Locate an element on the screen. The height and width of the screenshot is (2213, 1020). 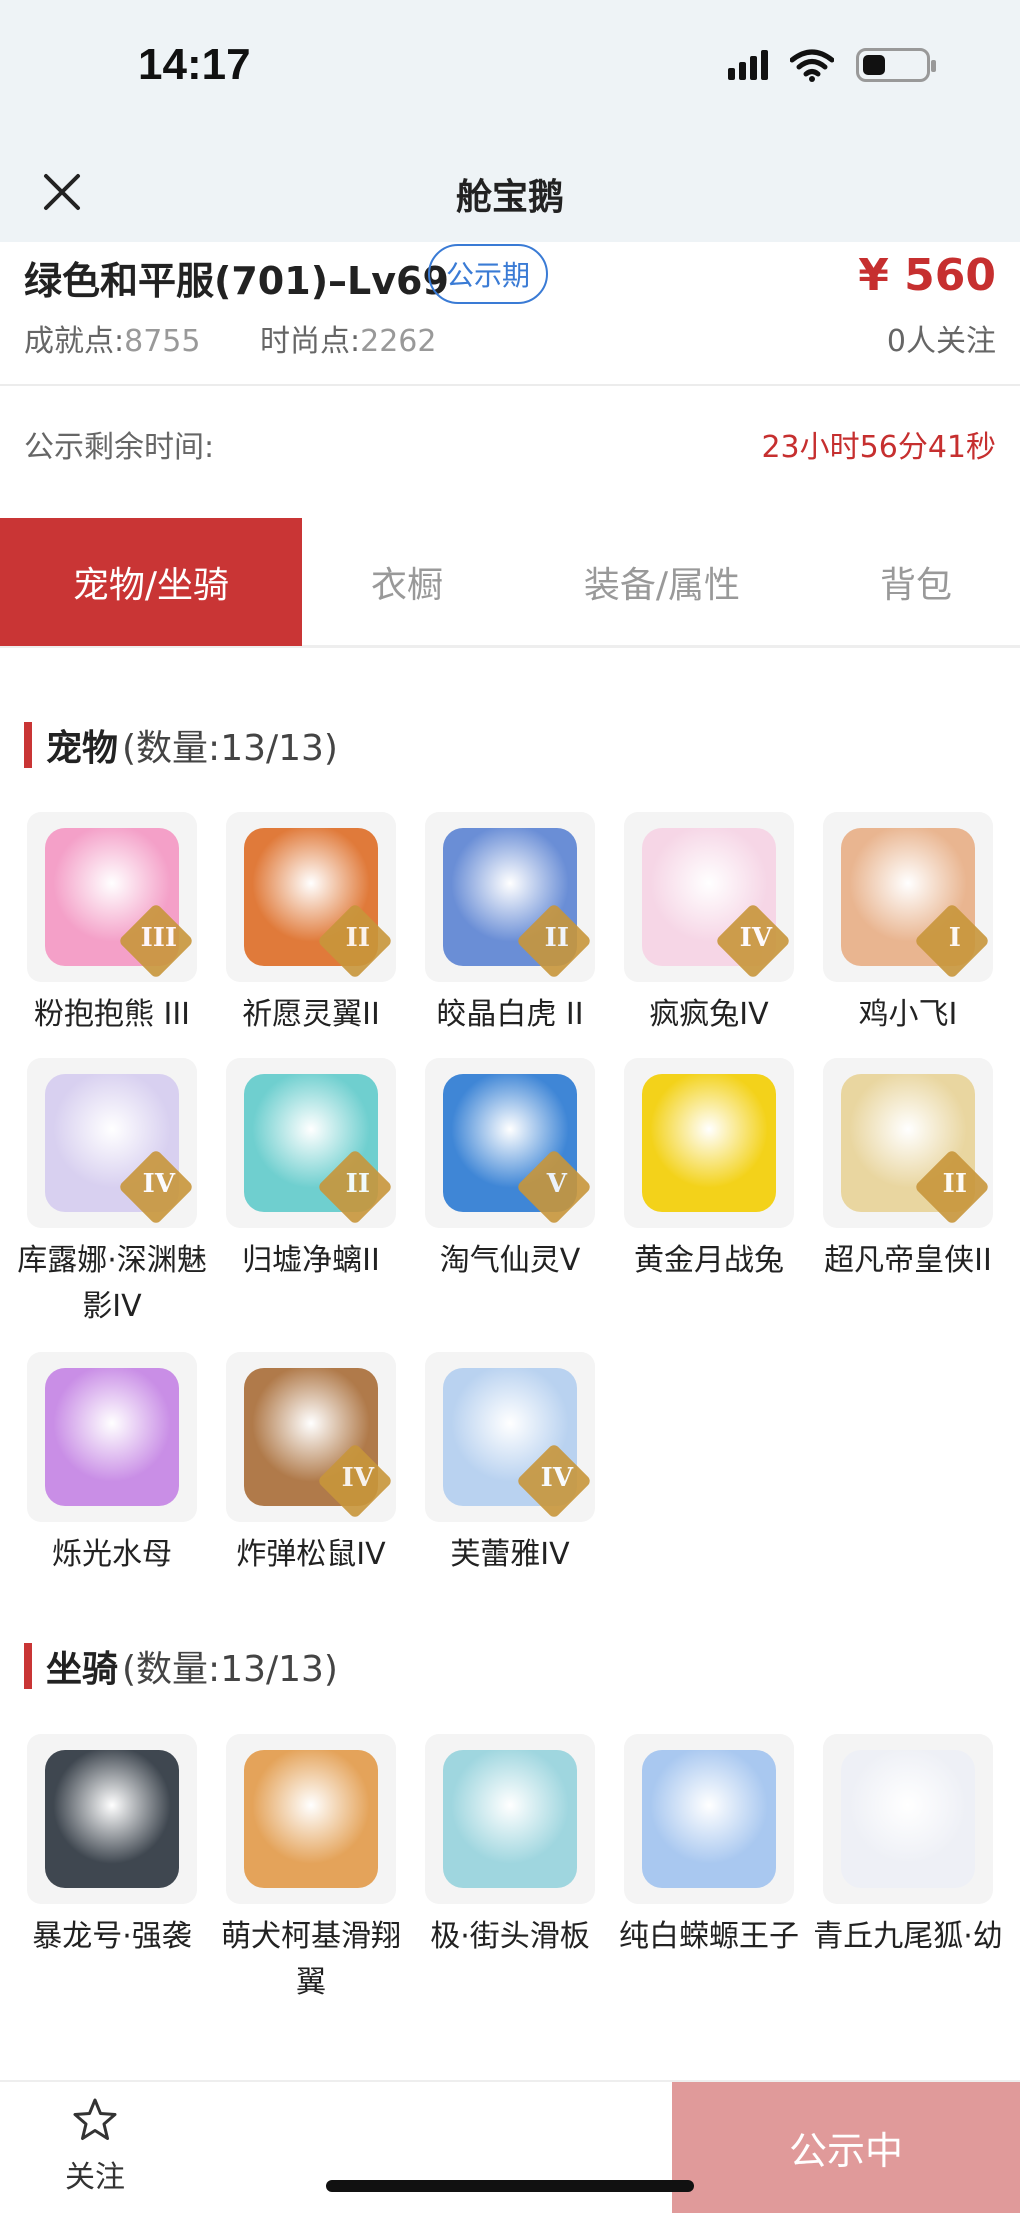
mount-name: 萌犬柯基滑翔翼 is located at coordinates (311, 1959).